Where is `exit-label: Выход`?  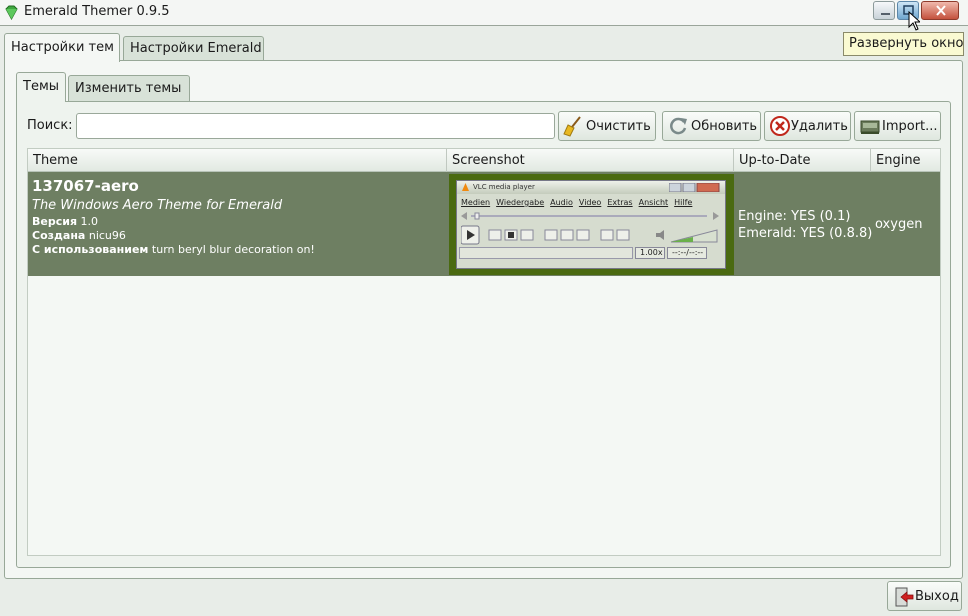 exit-label: Выход is located at coordinates (937, 596).